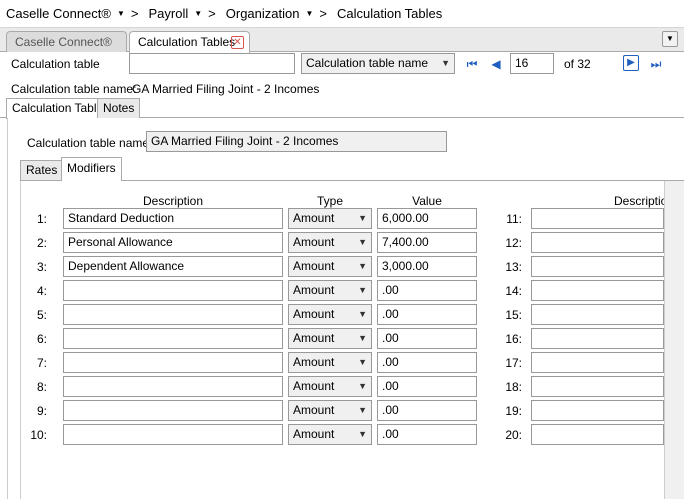 Image resolution: width=684 pixels, height=499 pixels. I want to click on last-record-icon: ⏭, so click(656, 64).